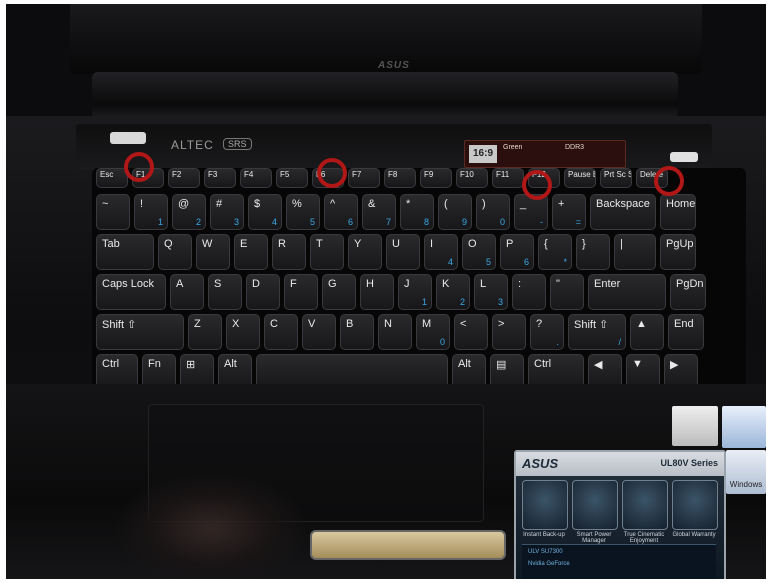 The height and width of the screenshot is (583, 772). What do you see at coordinates (189, 212) in the screenshot?
I see `key: @2` at bounding box center [189, 212].